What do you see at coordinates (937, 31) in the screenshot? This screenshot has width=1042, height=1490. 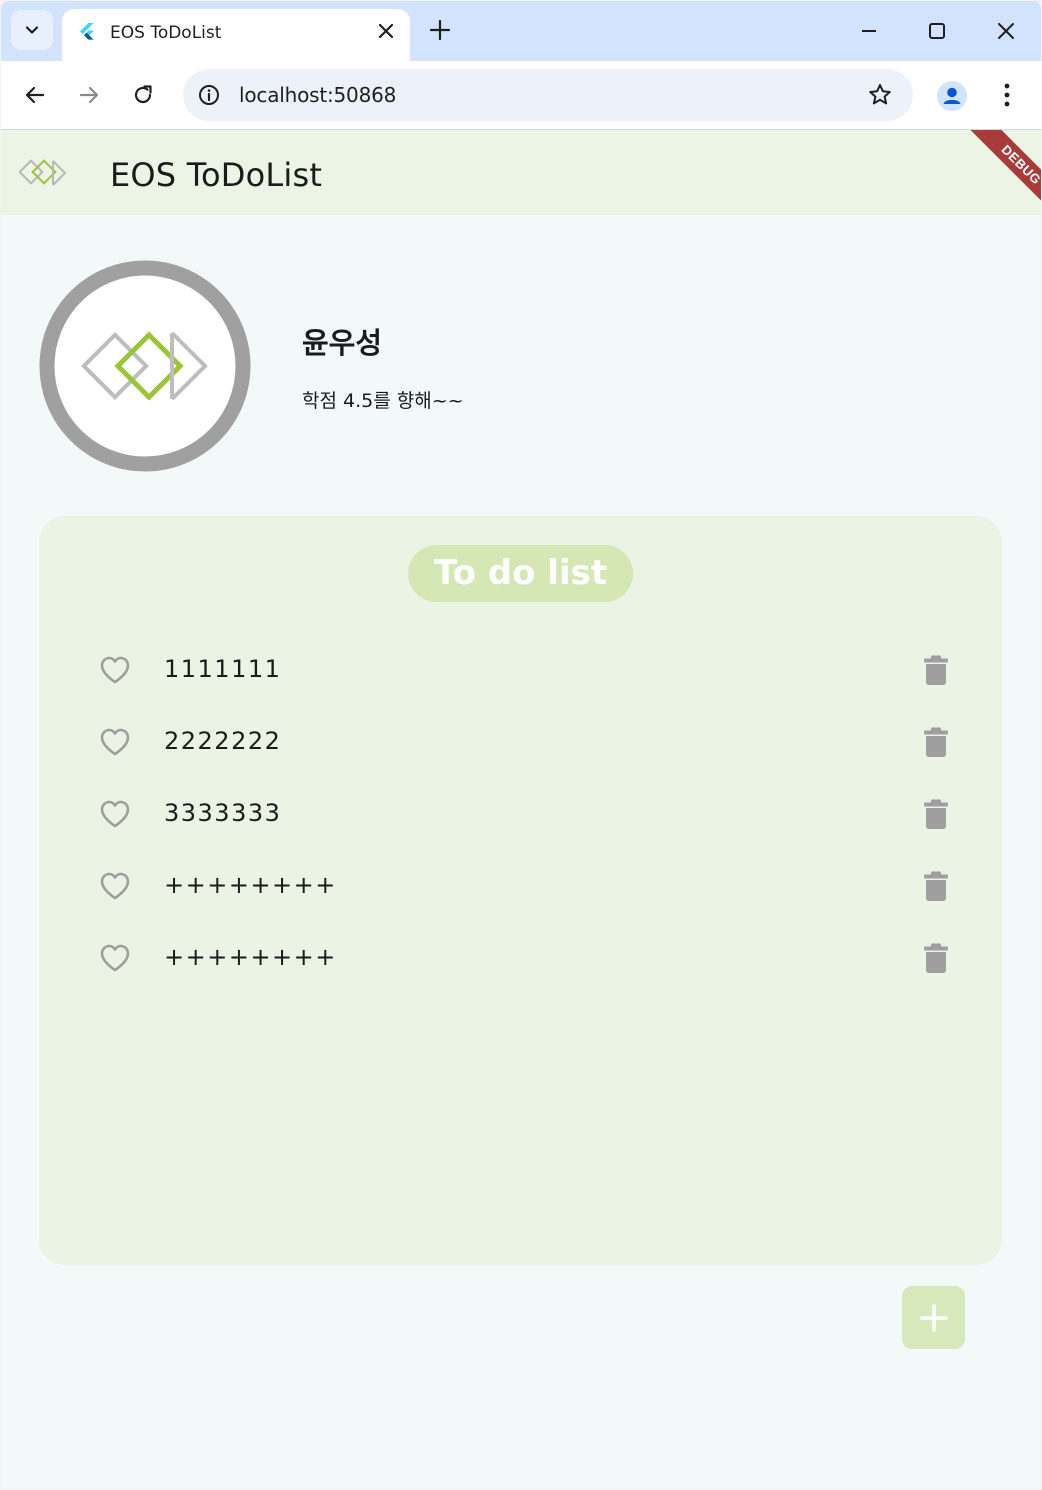 I see `maximize-icon` at bounding box center [937, 31].